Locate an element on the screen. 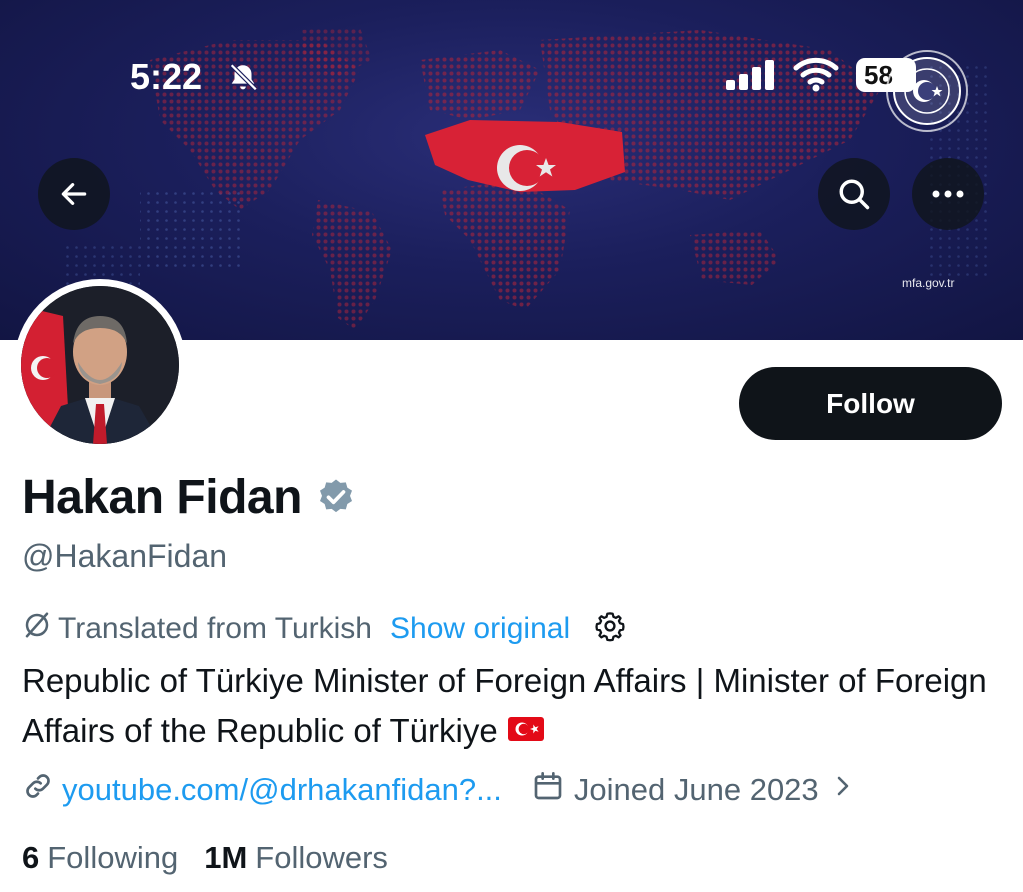 The height and width of the screenshot is (892, 1023). translated-label: Translated from Turkish is located at coordinates (215, 628).